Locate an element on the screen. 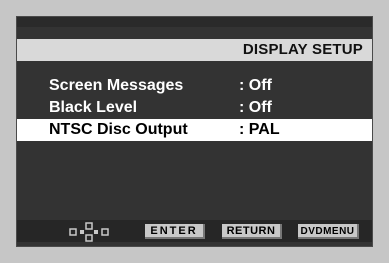 The image size is (389, 263). menu-item-label: Screen Messages is located at coordinates (116, 85).